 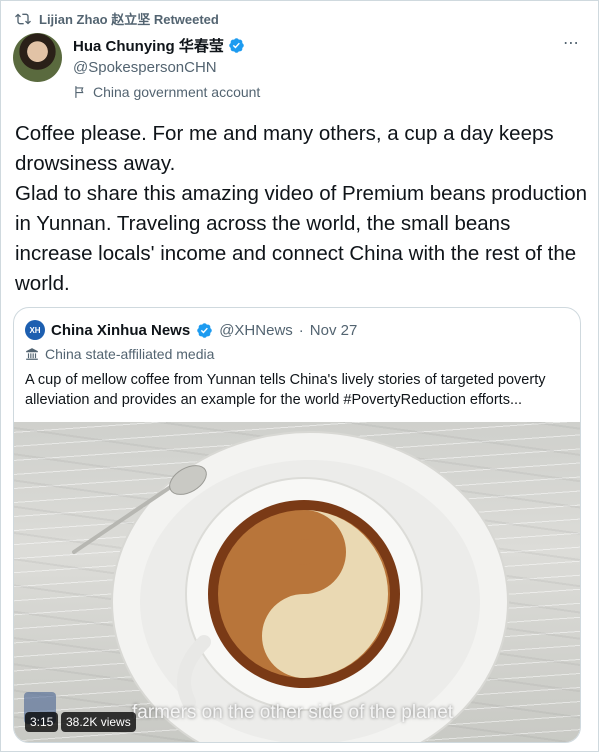 I want to click on state-affiliated-label: China state-affiliated media, so click(x=119, y=354).